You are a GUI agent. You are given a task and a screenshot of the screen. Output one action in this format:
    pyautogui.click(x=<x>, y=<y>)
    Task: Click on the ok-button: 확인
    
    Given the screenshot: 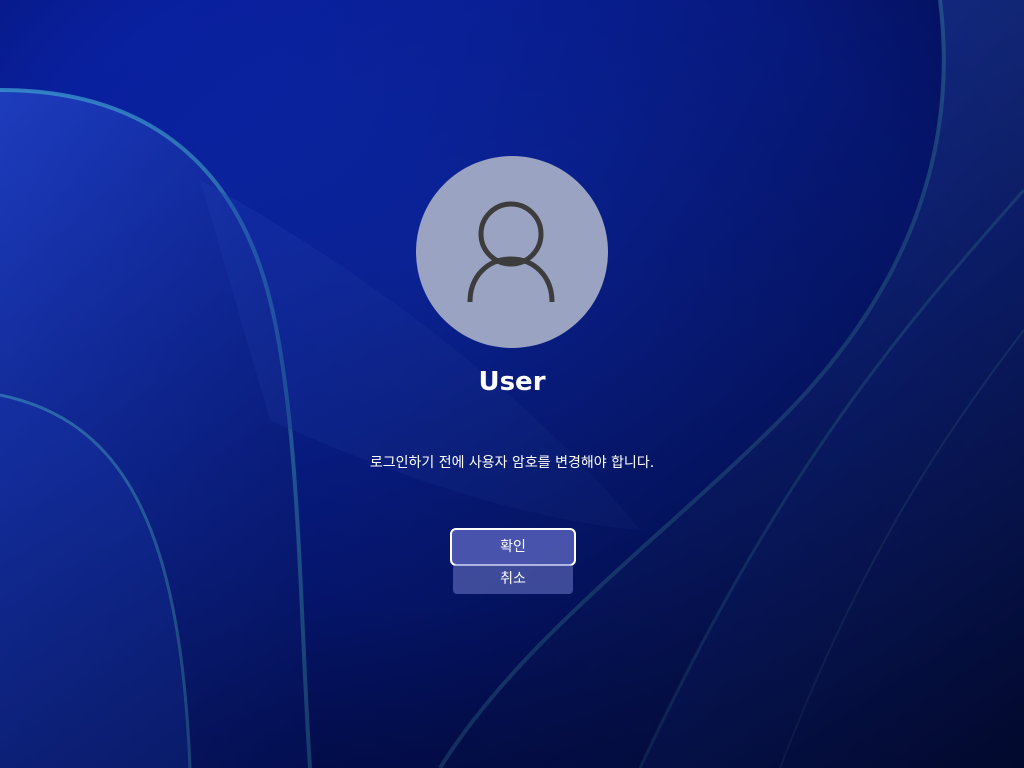 What is the action you would take?
    pyautogui.click(x=513, y=547)
    